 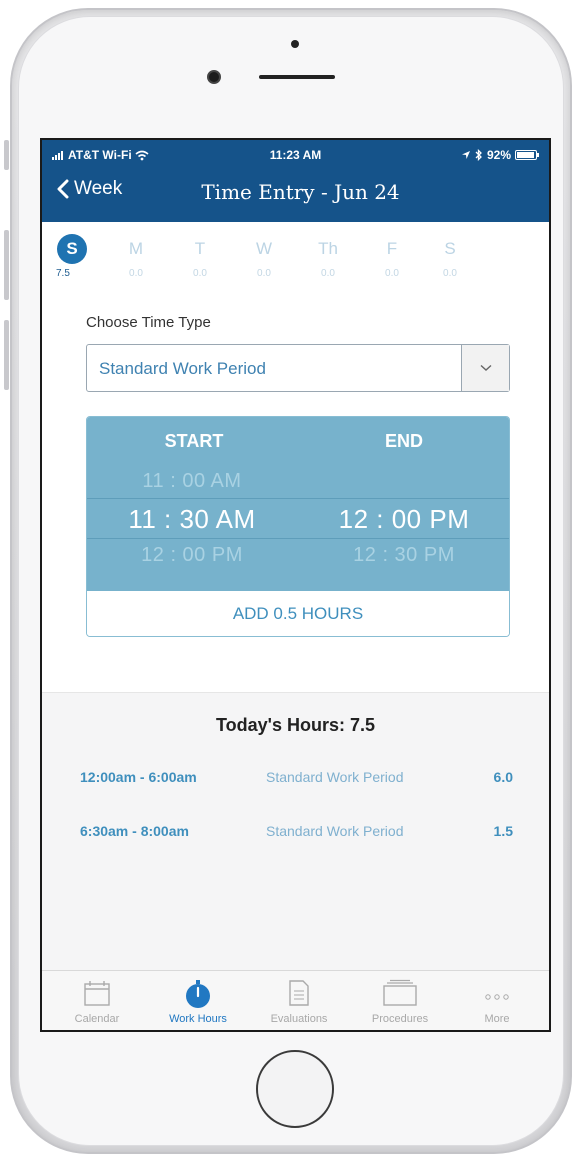 I want to click on day-6: S 0.0, so click(x=450, y=256).